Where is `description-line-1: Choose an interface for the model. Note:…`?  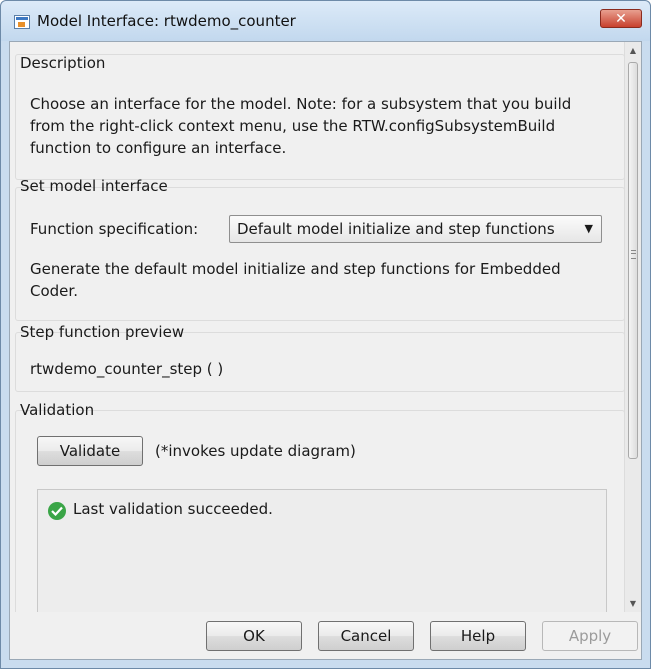 description-line-1: Choose an interface for the model. Note:… is located at coordinates (301, 104).